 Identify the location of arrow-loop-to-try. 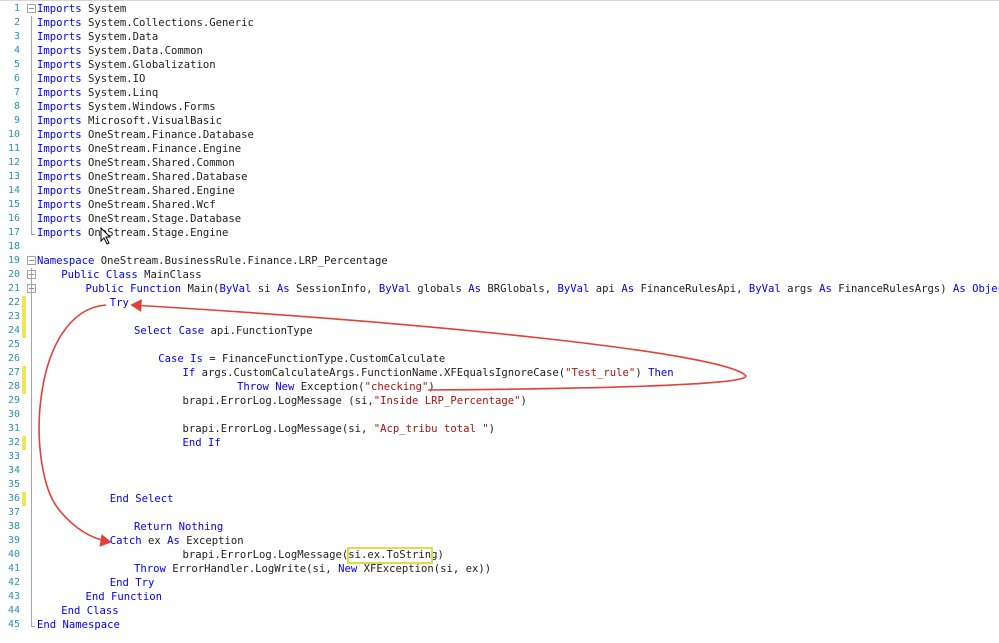
(438, 345).